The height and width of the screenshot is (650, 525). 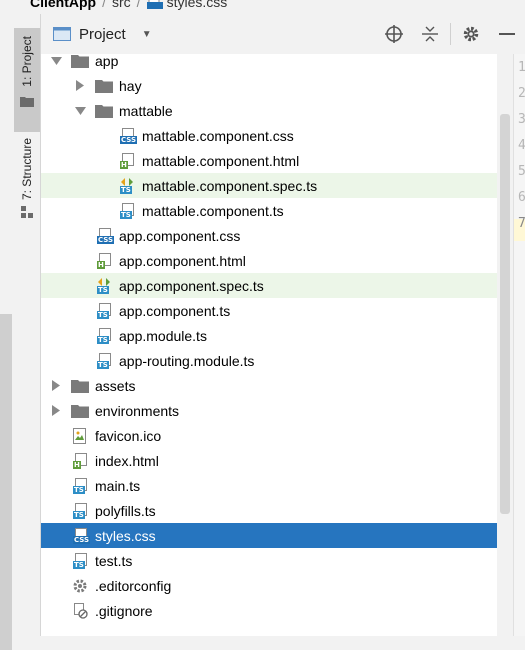 What do you see at coordinates (269, 63) in the screenshot?
I see `tree-folder-row: app` at bounding box center [269, 63].